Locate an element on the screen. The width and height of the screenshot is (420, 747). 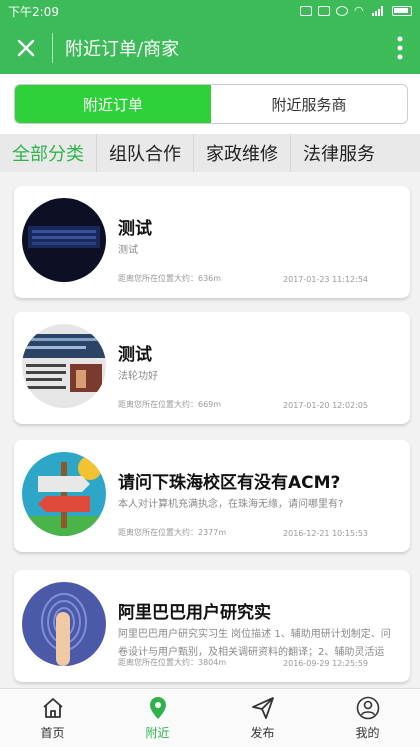
sim-icon is located at coordinates (306, 11).